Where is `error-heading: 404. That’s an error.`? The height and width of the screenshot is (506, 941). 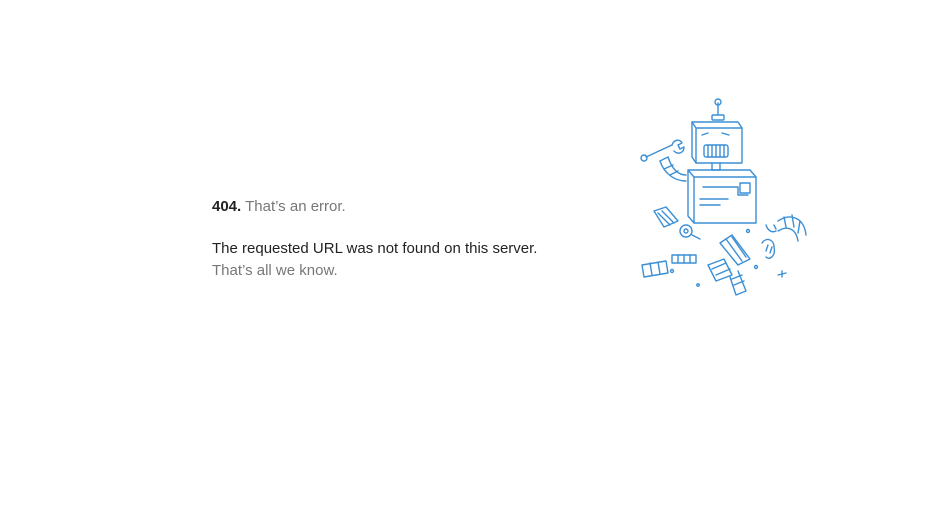
error-heading: 404. That’s an error. is located at coordinates (374, 207).